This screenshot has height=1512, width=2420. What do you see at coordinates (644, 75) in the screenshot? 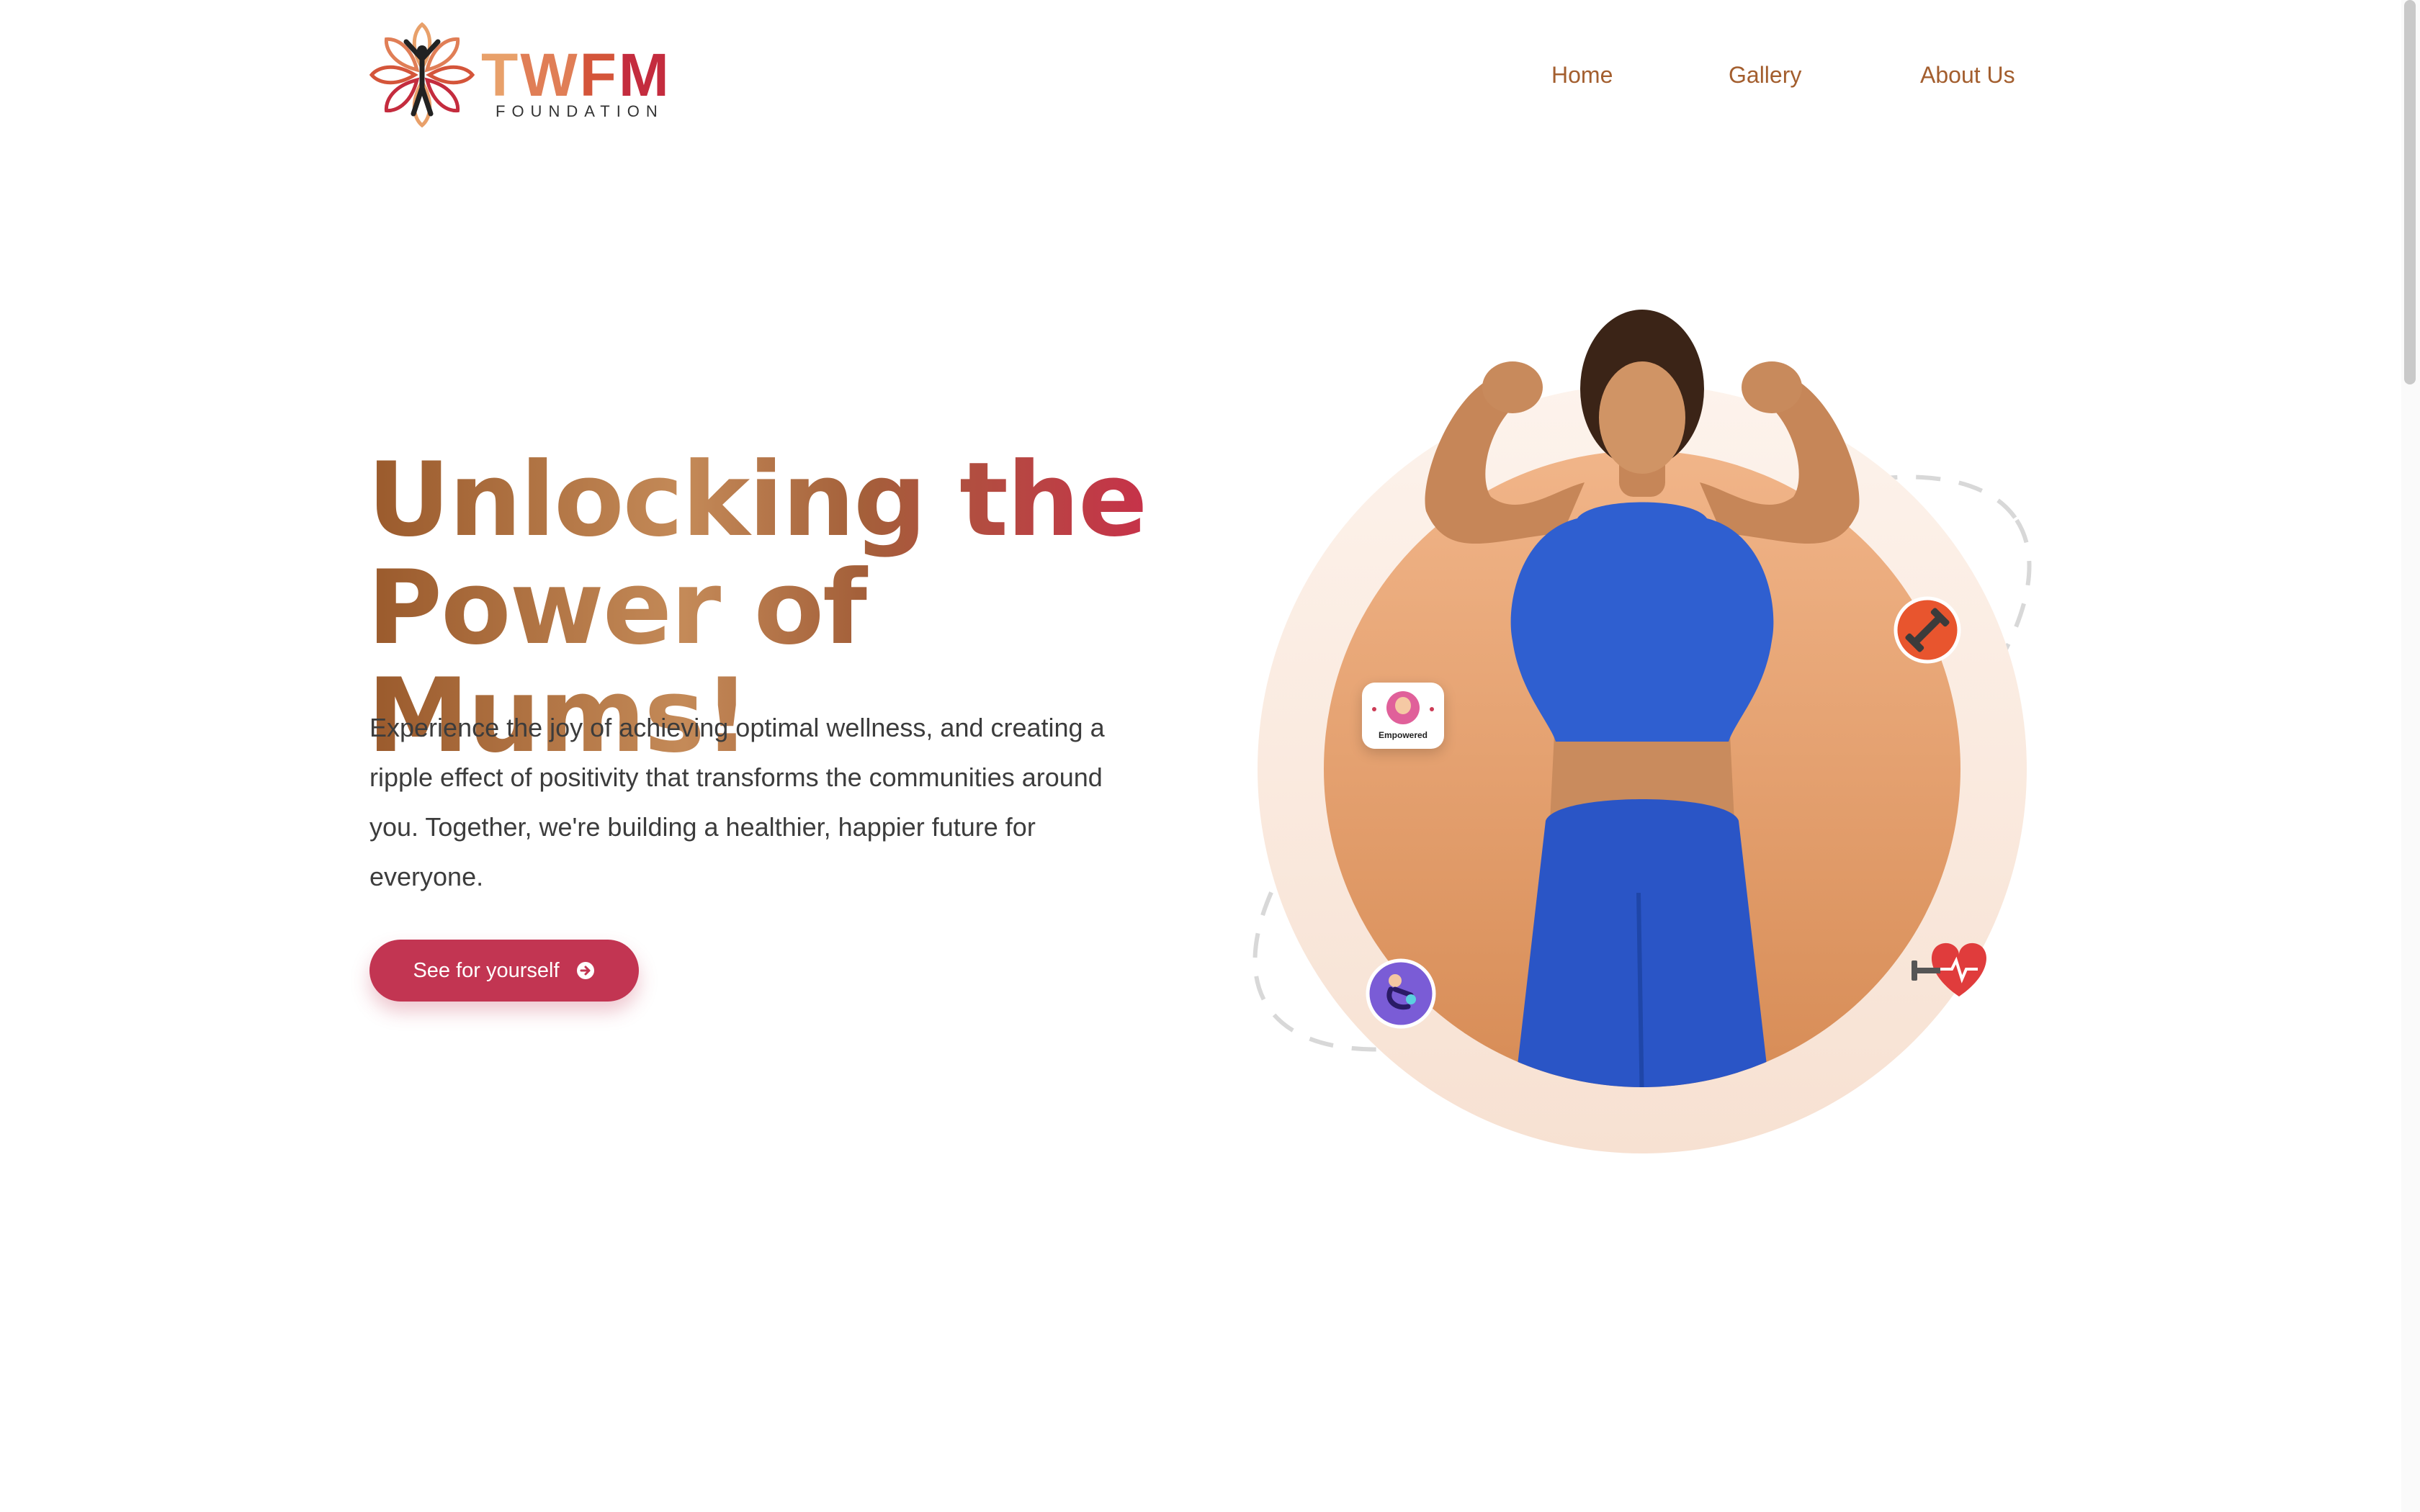
I see `logo-letter-m: M` at bounding box center [644, 75].